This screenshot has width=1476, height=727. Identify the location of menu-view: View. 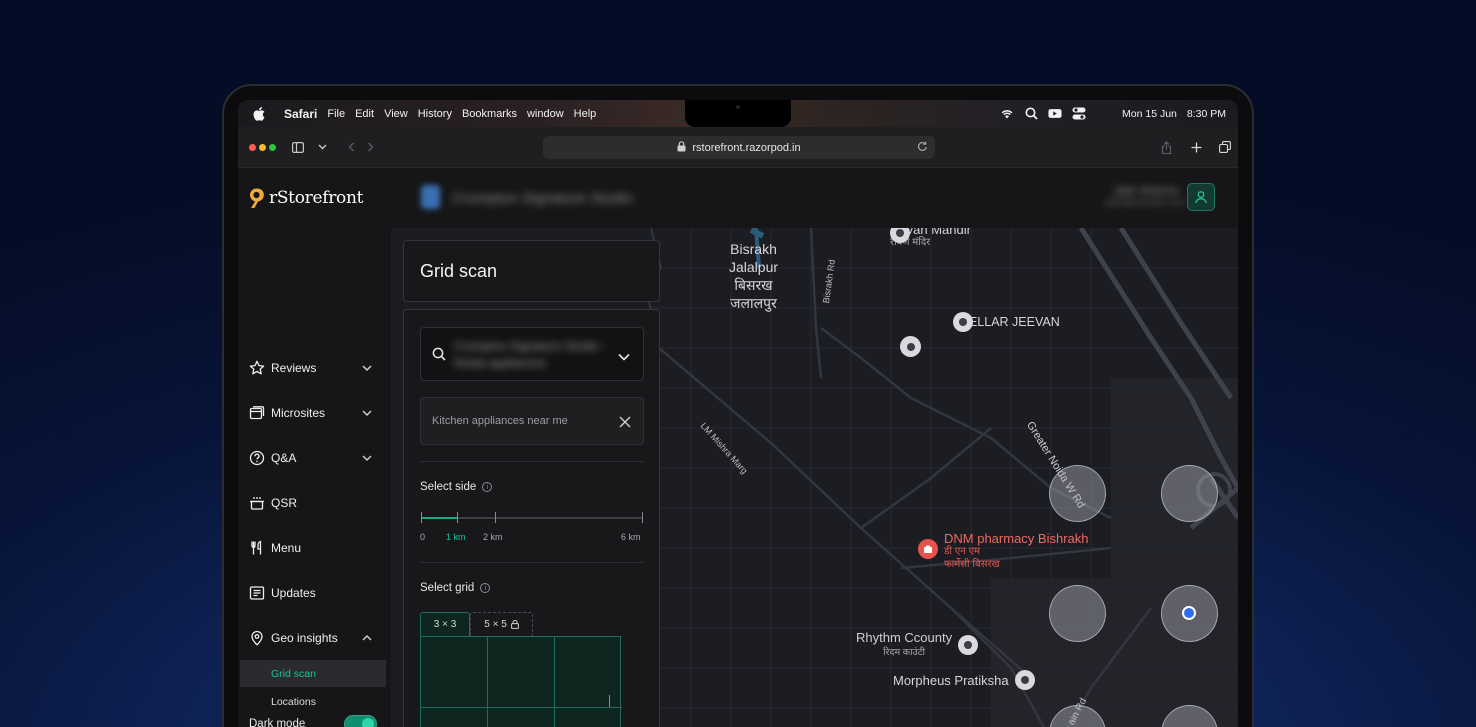
(396, 114).